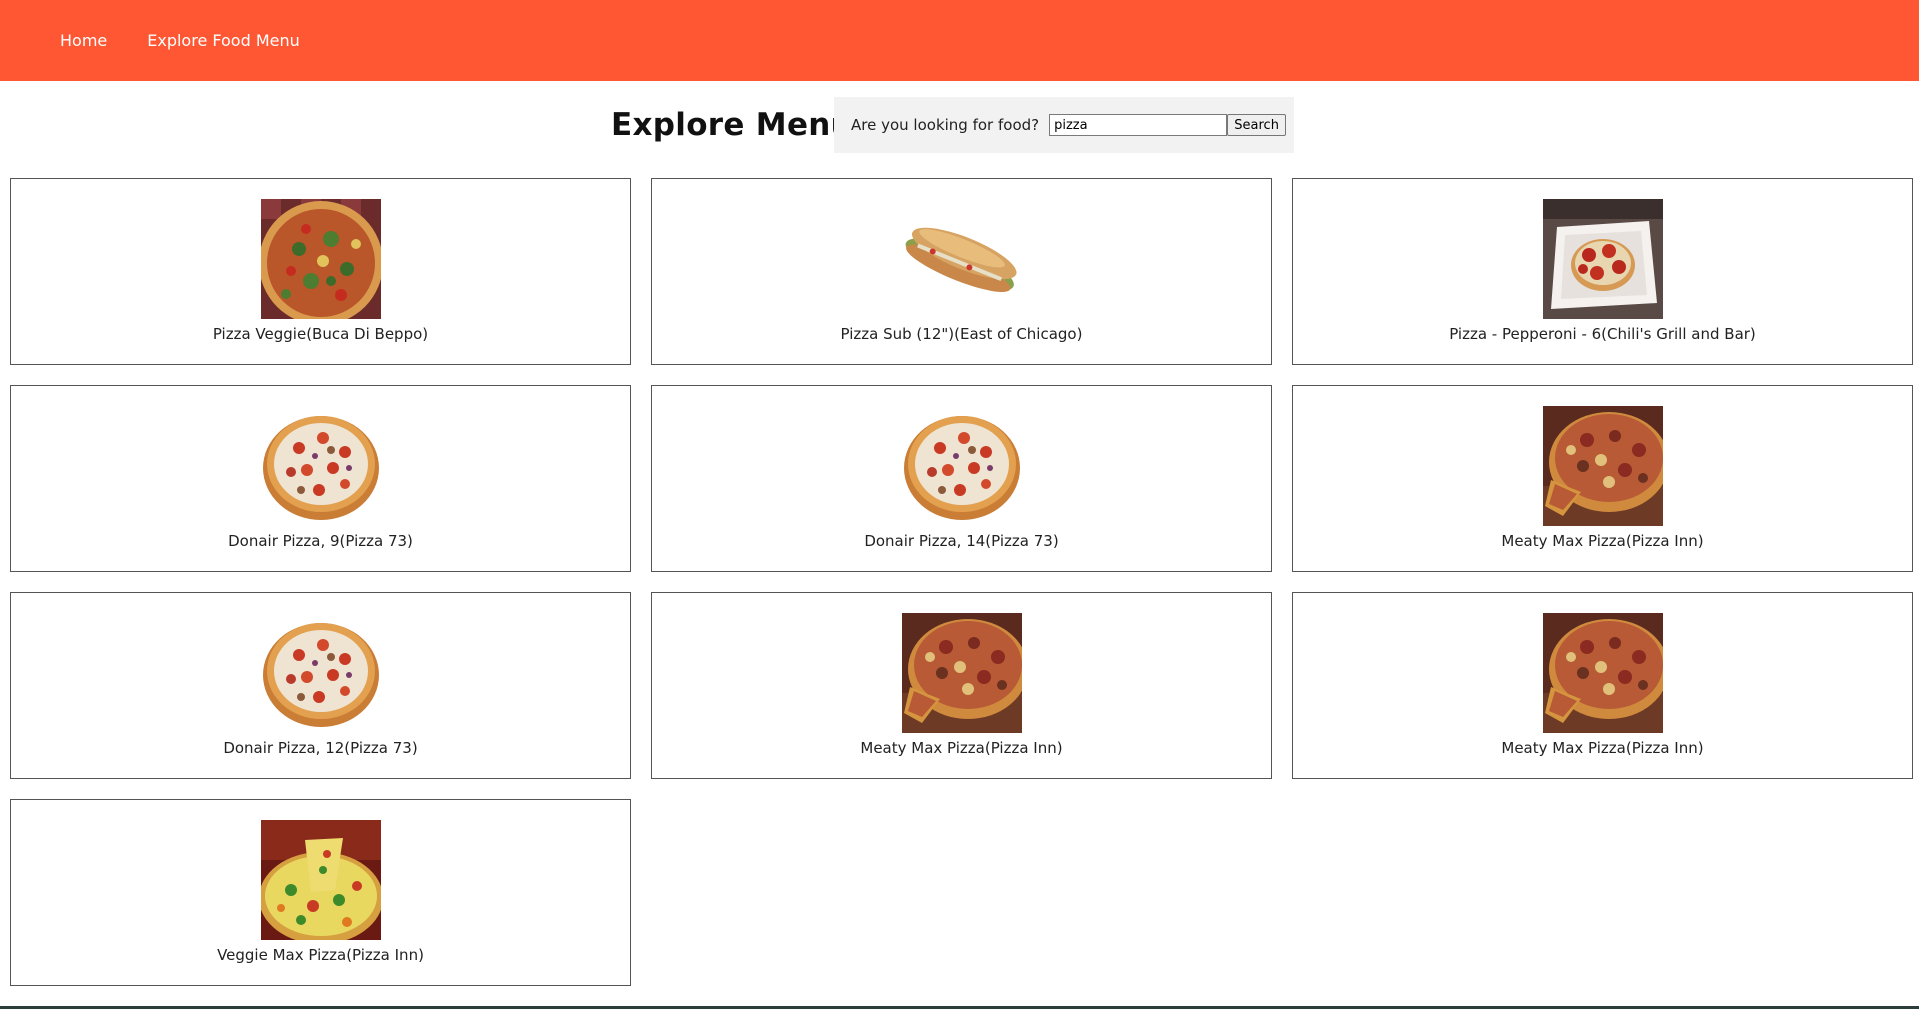 This screenshot has width=1919, height=1009. I want to click on food-card-title: Veggie Max Pizza(Pizza Inn), so click(320, 955).